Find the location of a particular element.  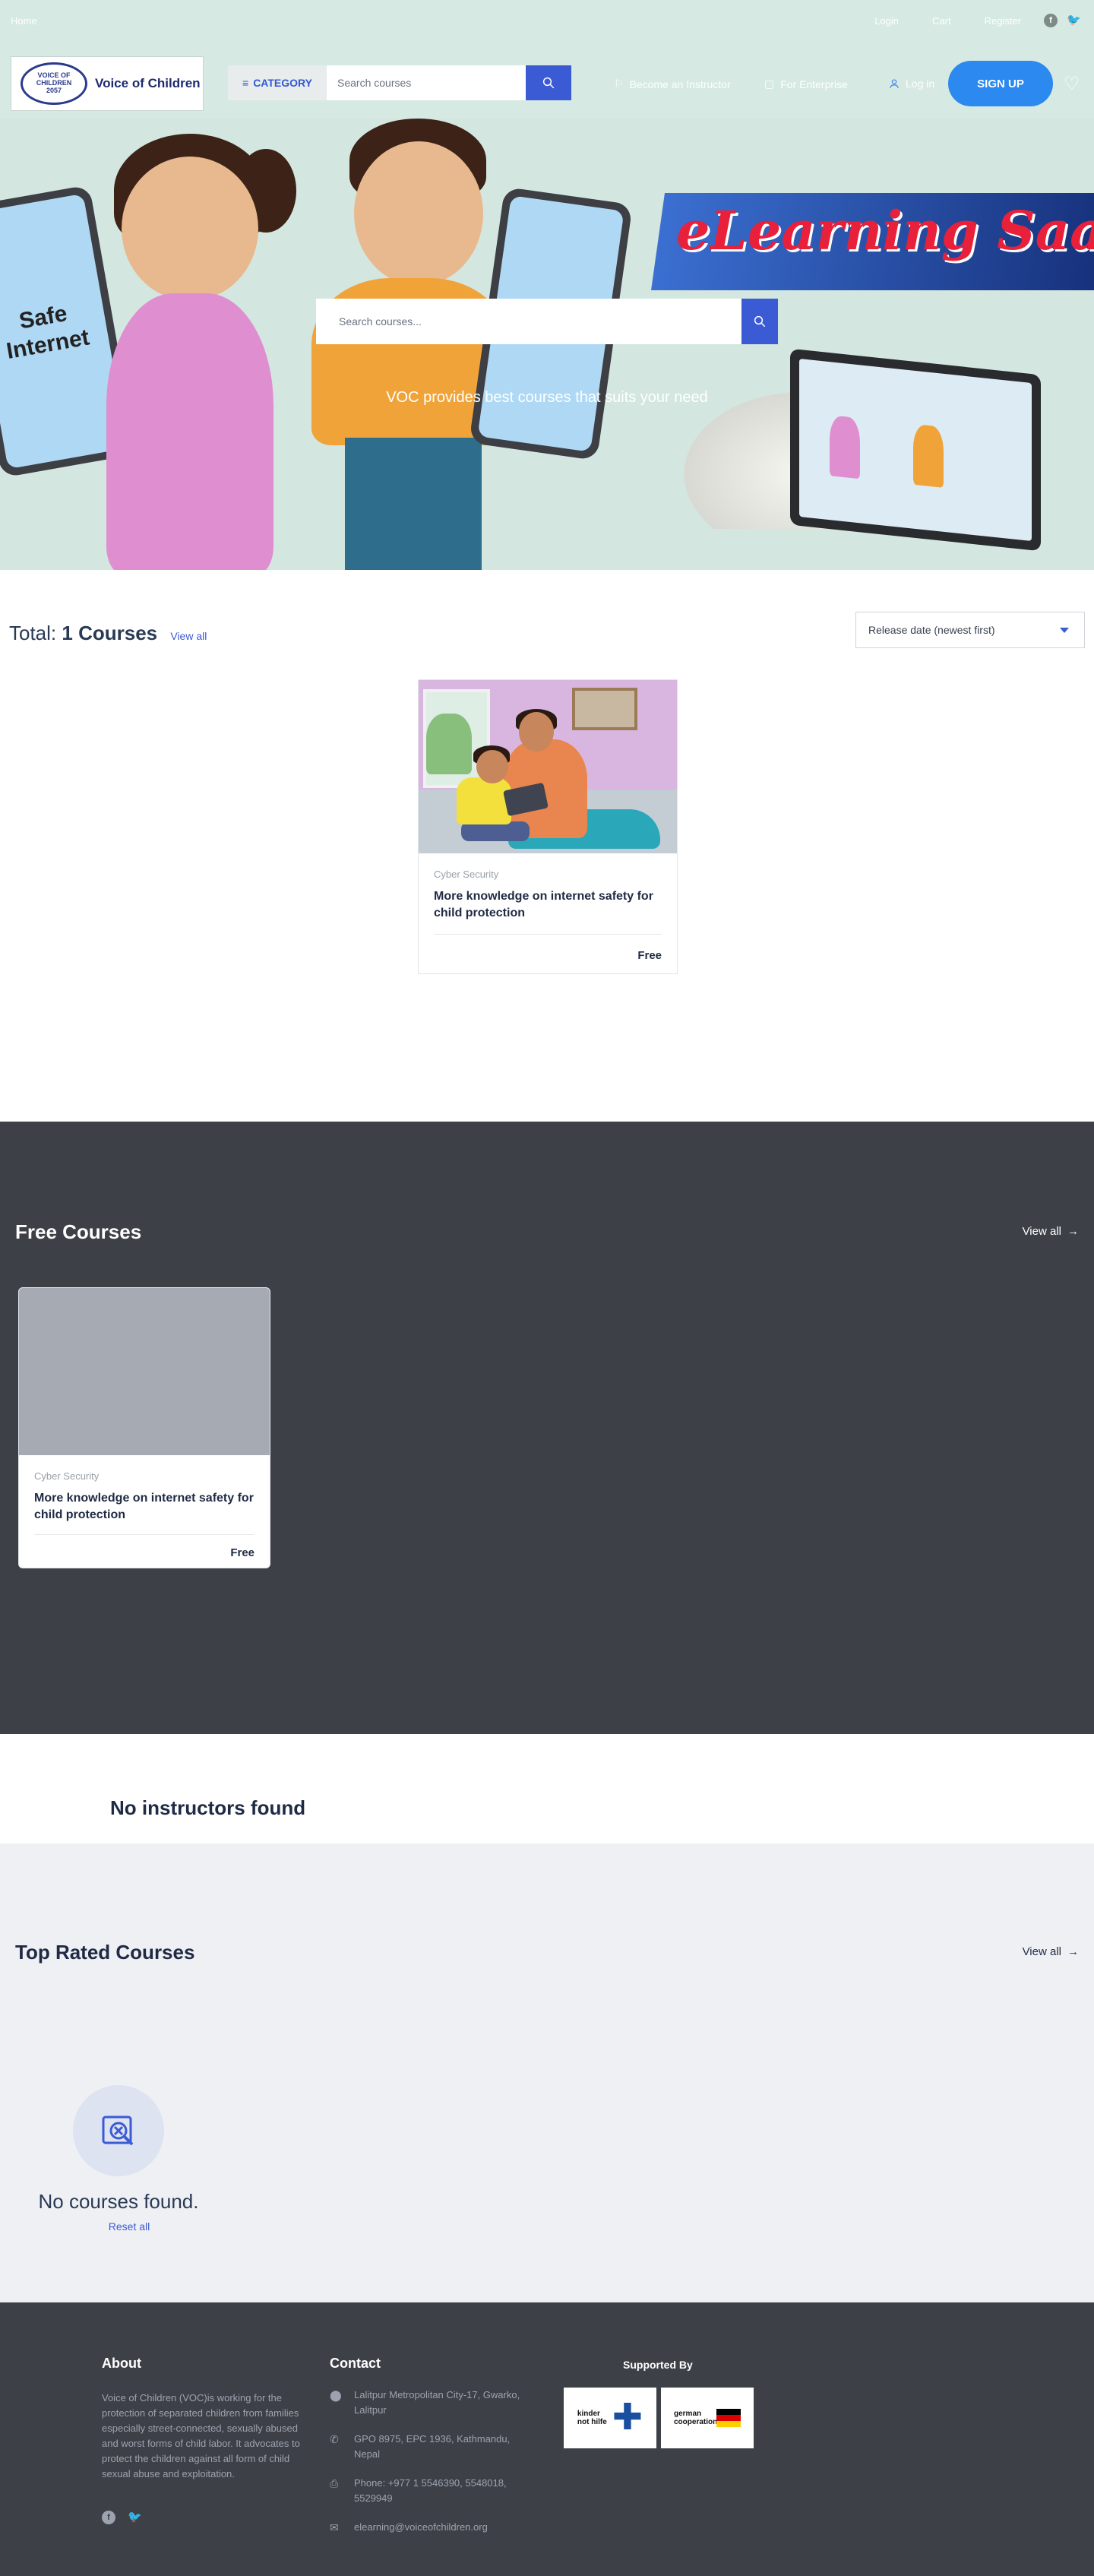

hero-girl-illustration is located at coordinates (190, 352).